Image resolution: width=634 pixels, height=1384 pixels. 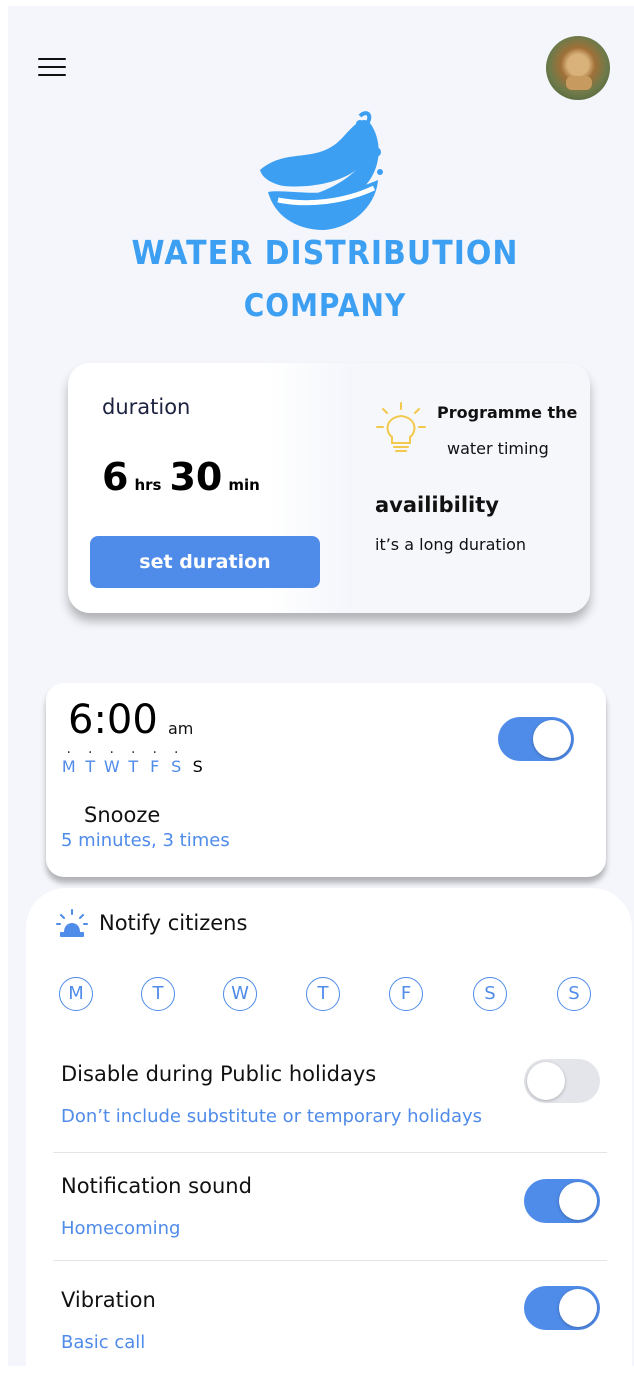 I want to click on notification-sound-subtitle: Homecoming, so click(x=120, y=1228).